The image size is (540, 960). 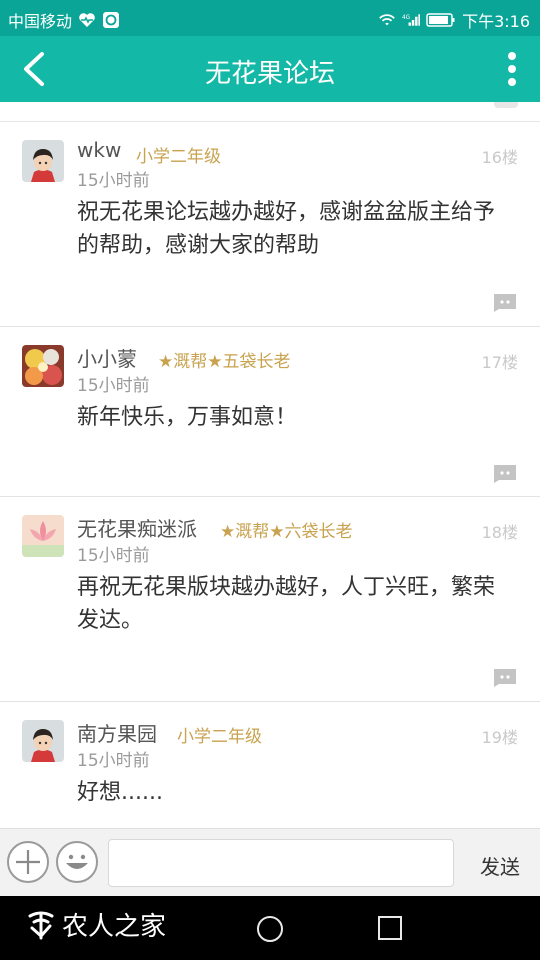 What do you see at coordinates (411, 20) in the screenshot?
I see `signal-icon: 4G` at bounding box center [411, 20].